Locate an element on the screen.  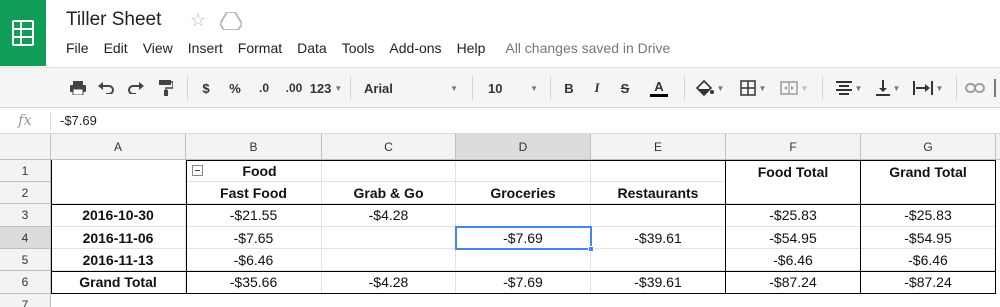
undo-icon is located at coordinates (106, 88).